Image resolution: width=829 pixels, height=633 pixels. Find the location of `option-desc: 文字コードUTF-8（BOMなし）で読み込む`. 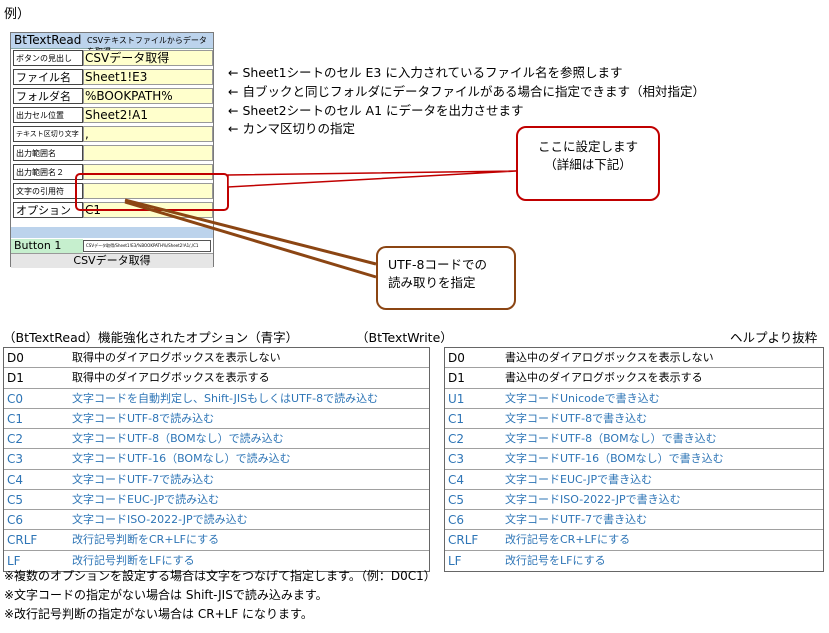

option-desc: 文字コードUTF-8（BOMなし）で読み込む is located at coordinates (178, 439).